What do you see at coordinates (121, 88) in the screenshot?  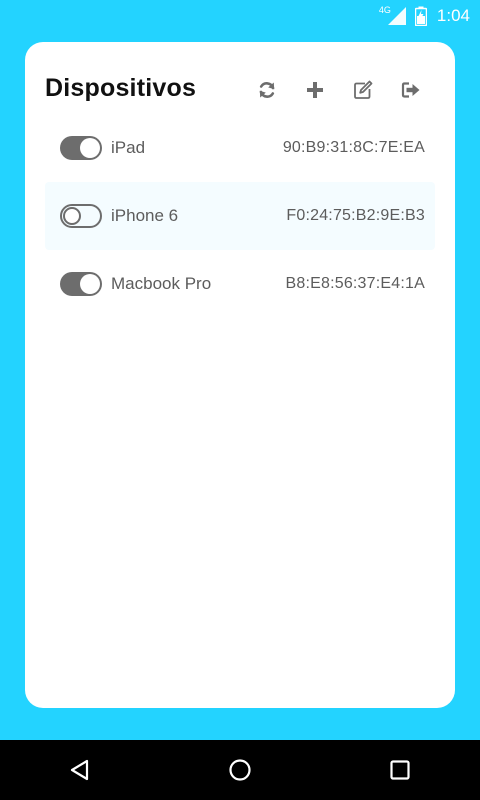 I see `page-title: Dispositivos` at bounding box center [121, 88].